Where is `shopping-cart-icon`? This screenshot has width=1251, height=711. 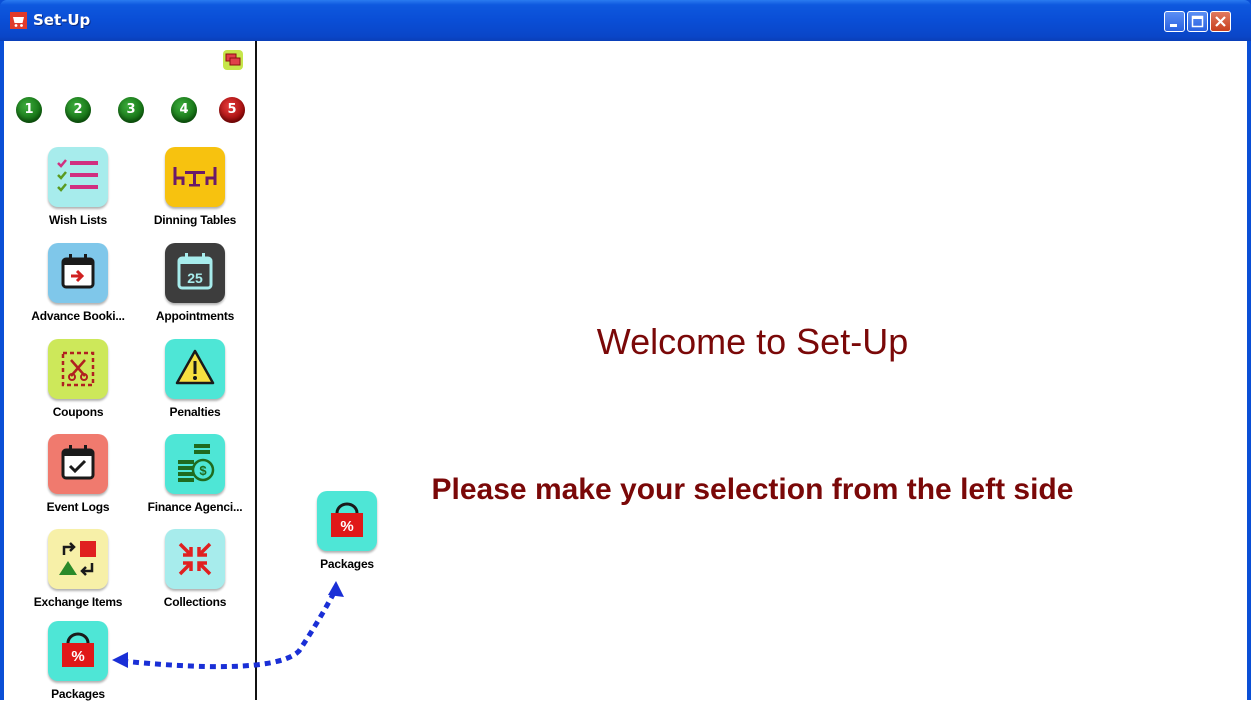
shopping-cart-icon is located at coordinates (18, 20).